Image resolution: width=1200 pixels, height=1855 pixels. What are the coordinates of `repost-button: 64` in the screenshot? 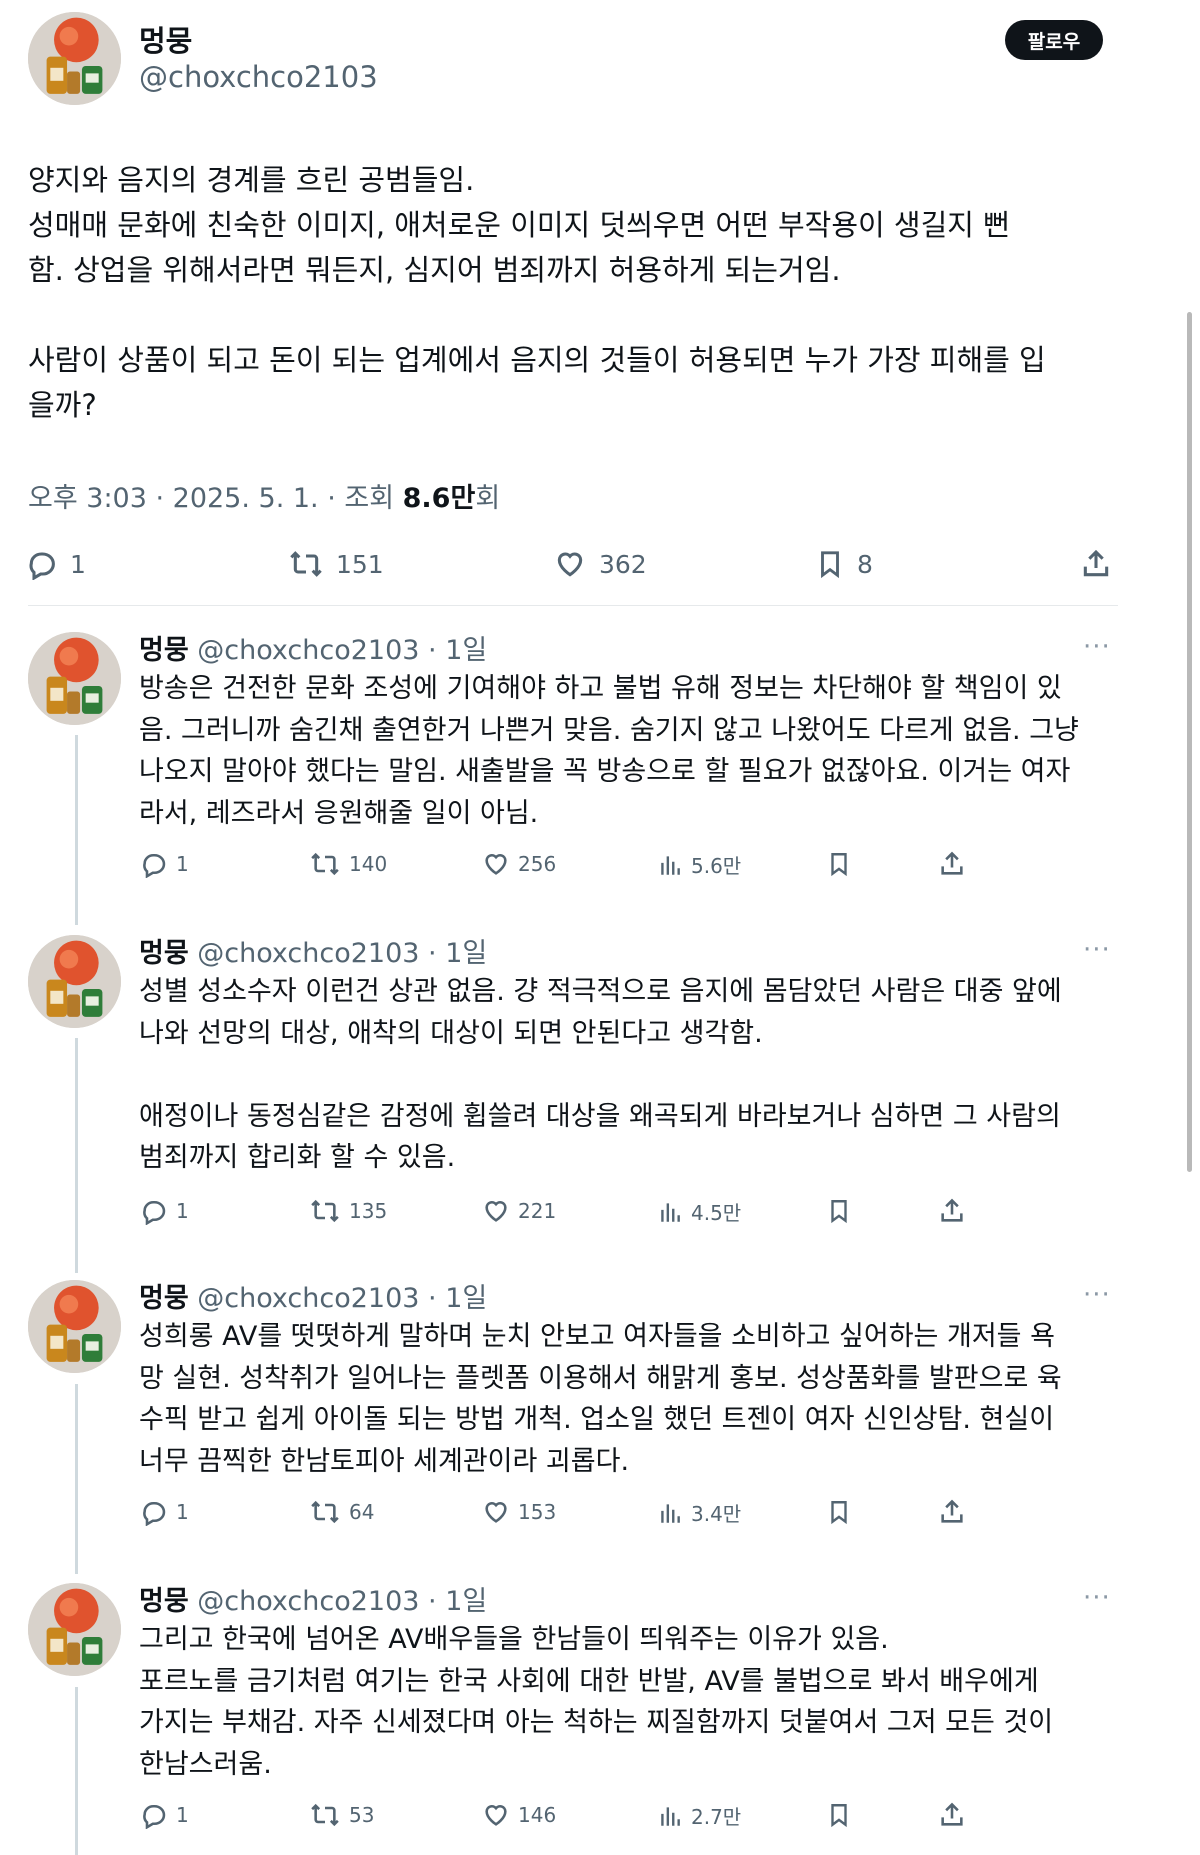 It's located at (341, 1512).